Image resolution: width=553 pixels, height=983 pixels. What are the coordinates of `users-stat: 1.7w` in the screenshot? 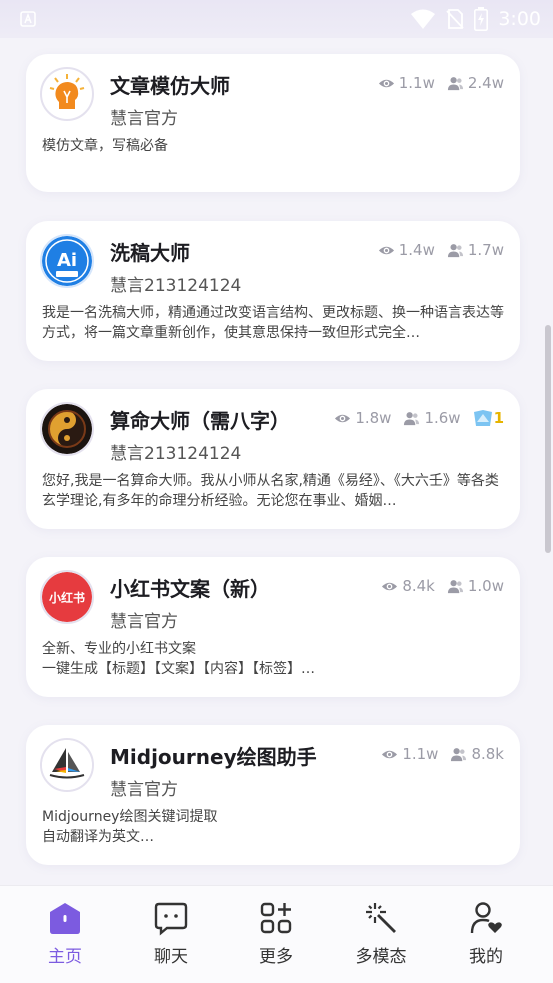 It's located at (475, 250).